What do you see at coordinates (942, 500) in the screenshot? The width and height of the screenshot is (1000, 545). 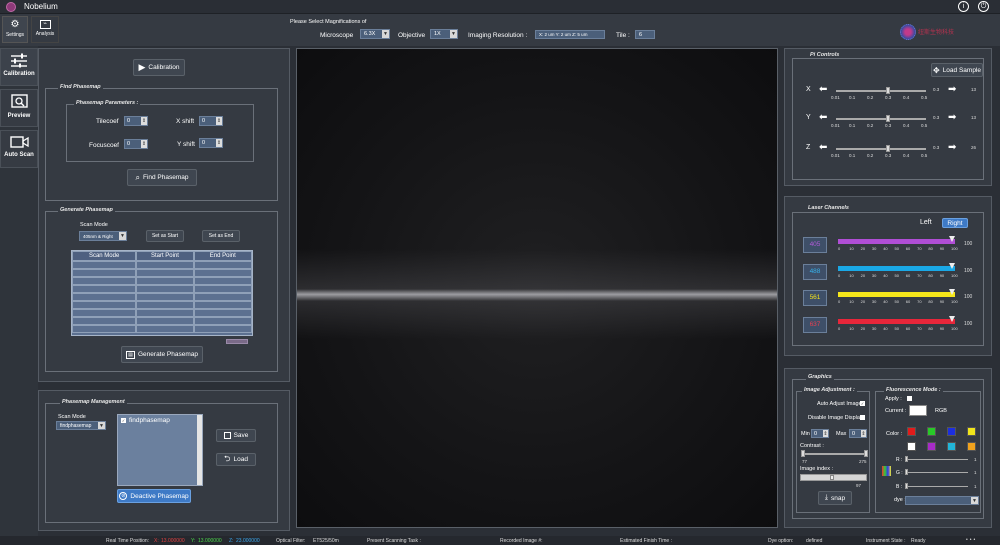 I see `dye-select: ▼` at bounding box center [942, 500].